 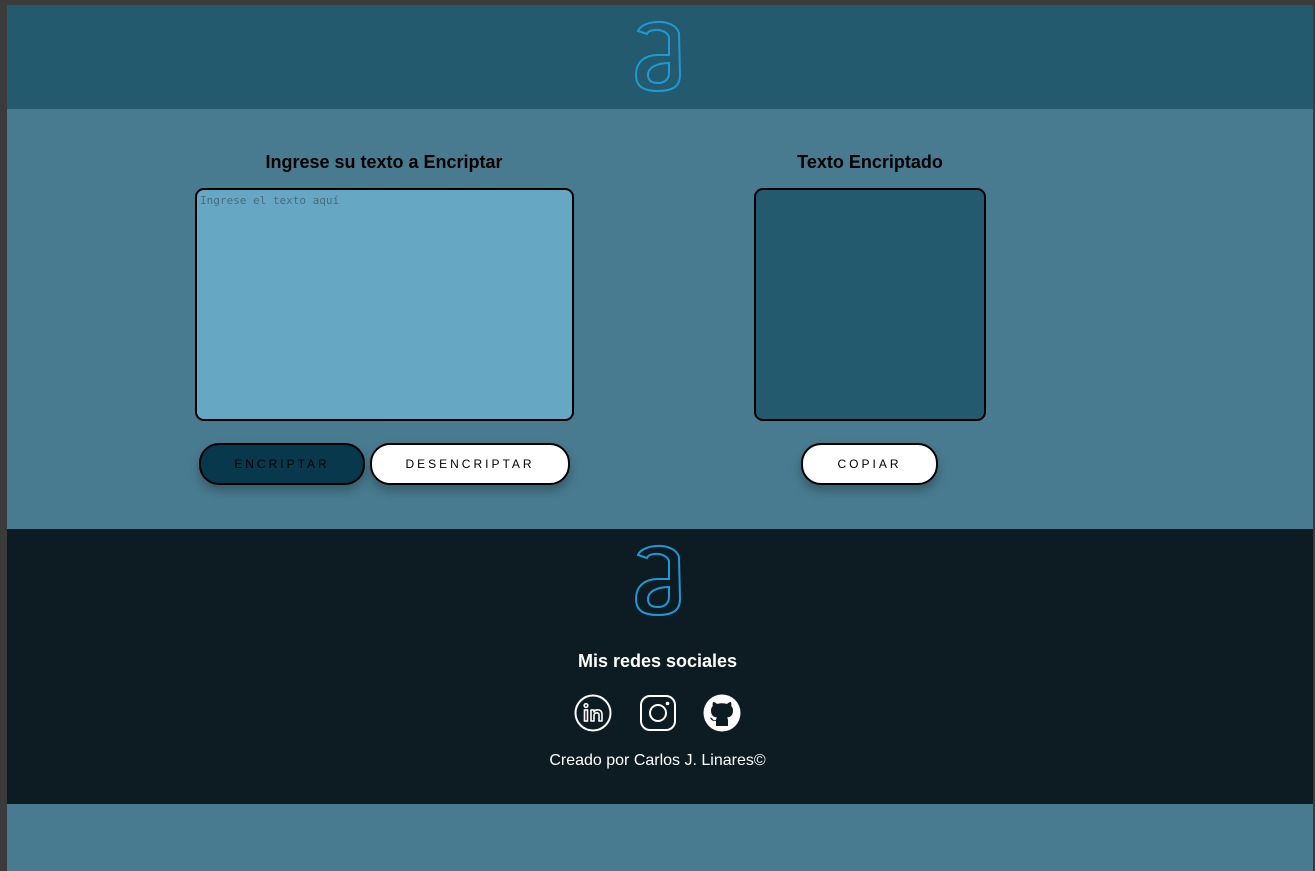 What do you see at coordinates (470, 464) in the screenshot?
I see `decrypt-button: DESENCRIPTAR` at bounding box center [470, 464].